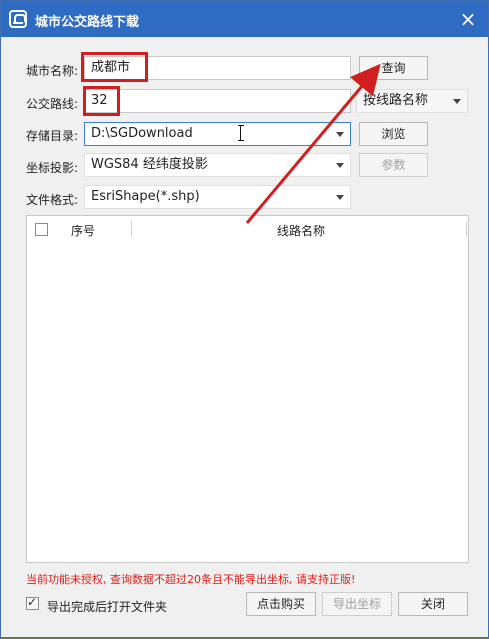 The height and width of the screenshot is (639, 489). I want to click on open-folder-label: 导出完成后打开文件夹, so click(107, 606).